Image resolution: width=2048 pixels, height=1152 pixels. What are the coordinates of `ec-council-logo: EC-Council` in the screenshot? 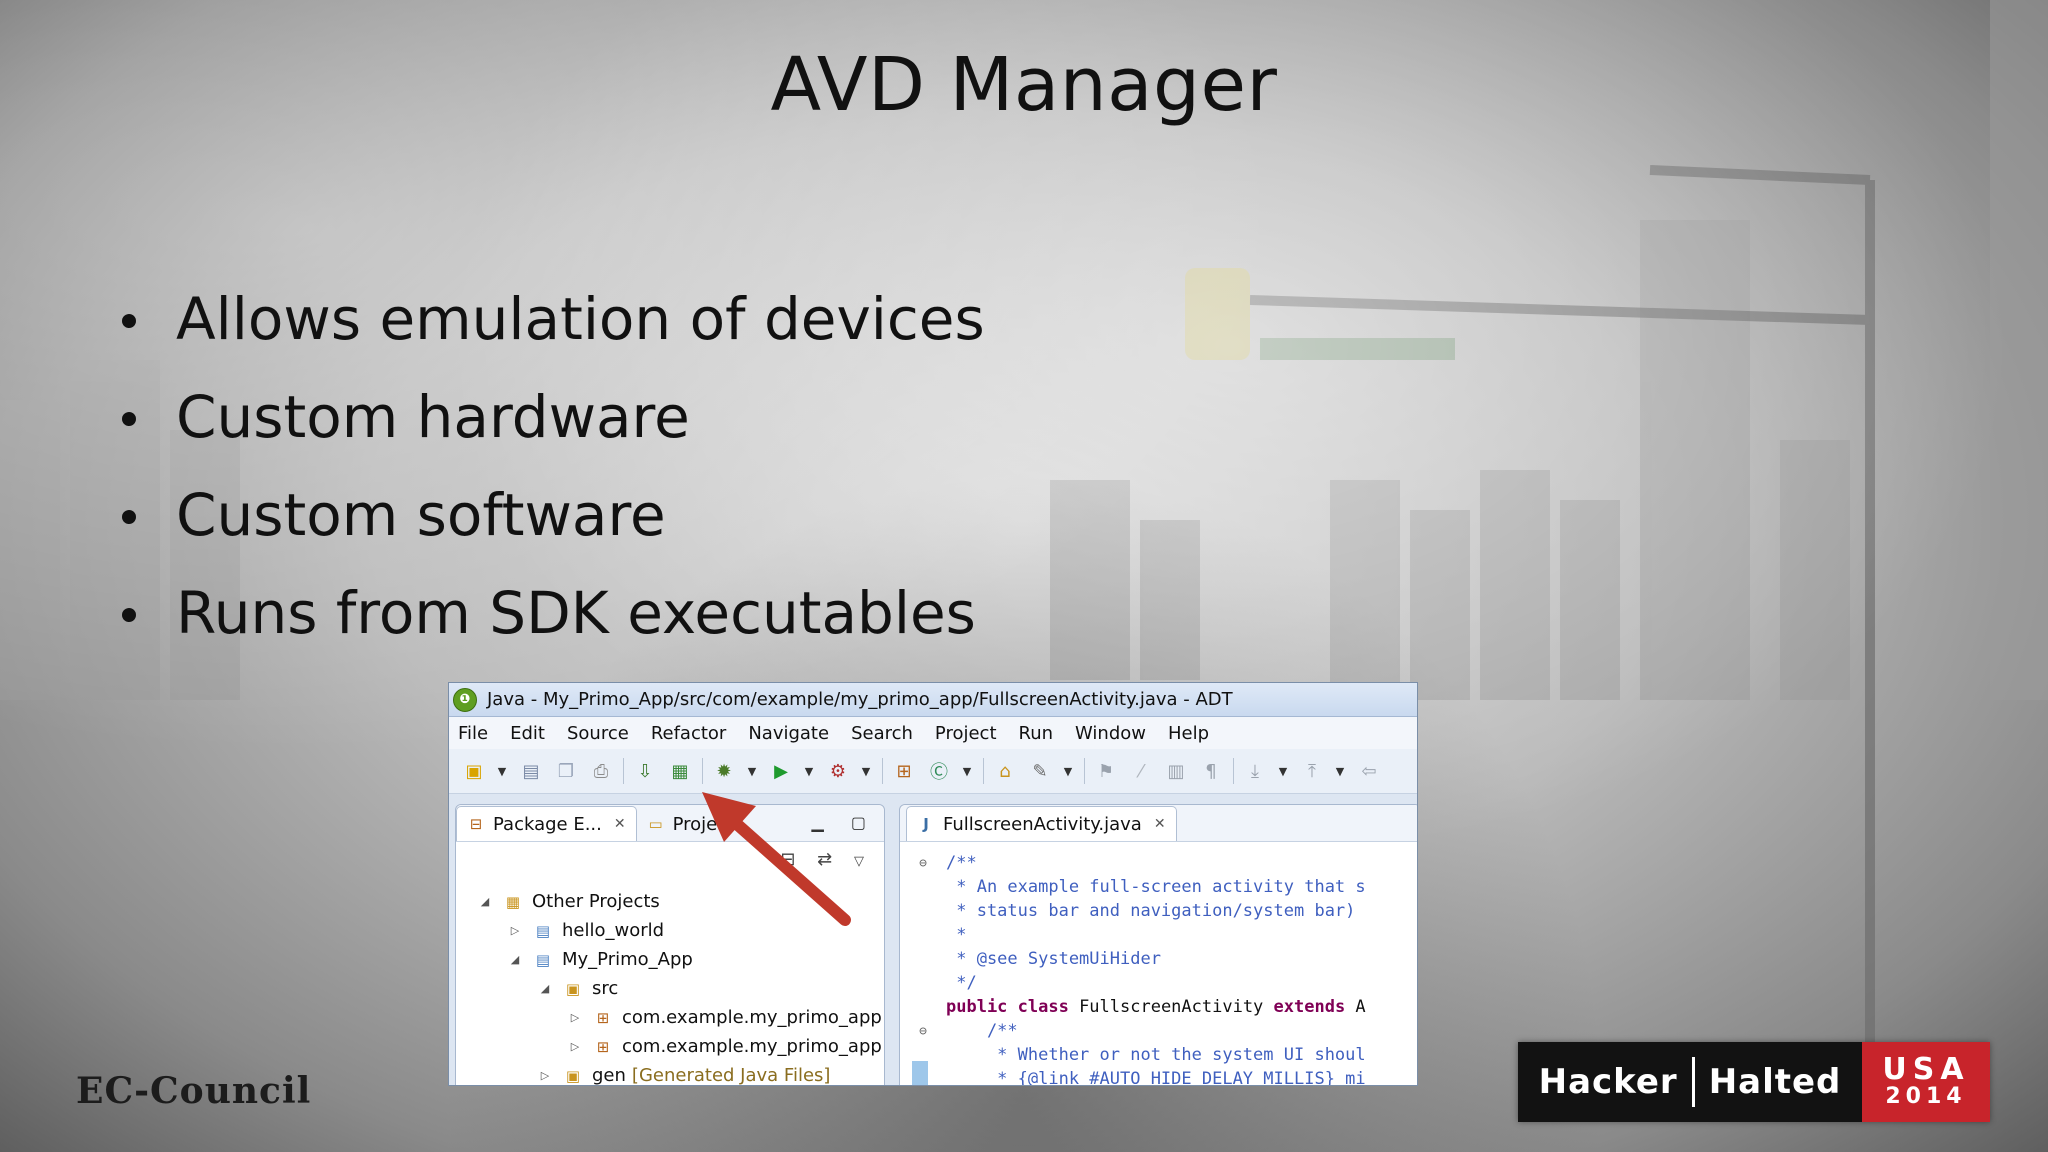 It's located at (194, 1091).